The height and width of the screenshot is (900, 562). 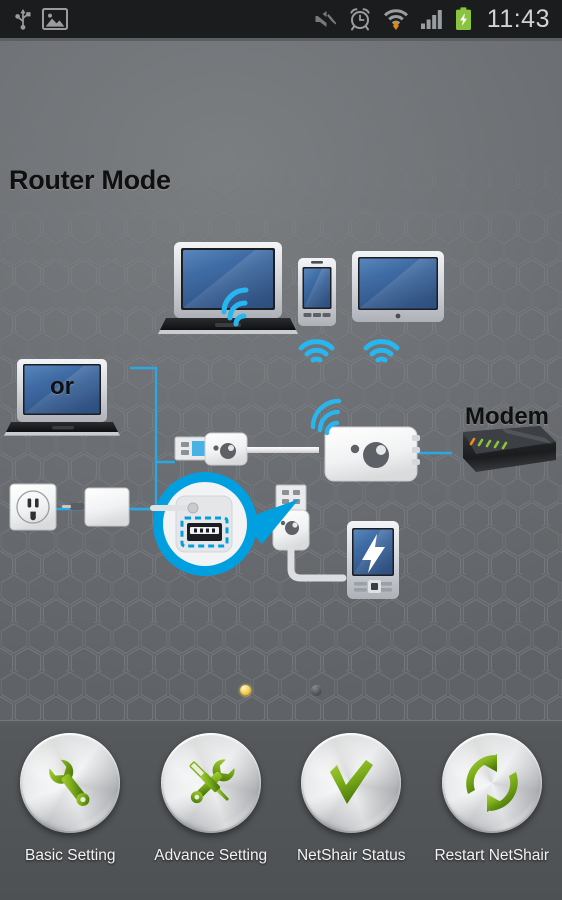 I want to click on dock-label-restart-netshair: Restart NetShair, so click(x=492, y=855).